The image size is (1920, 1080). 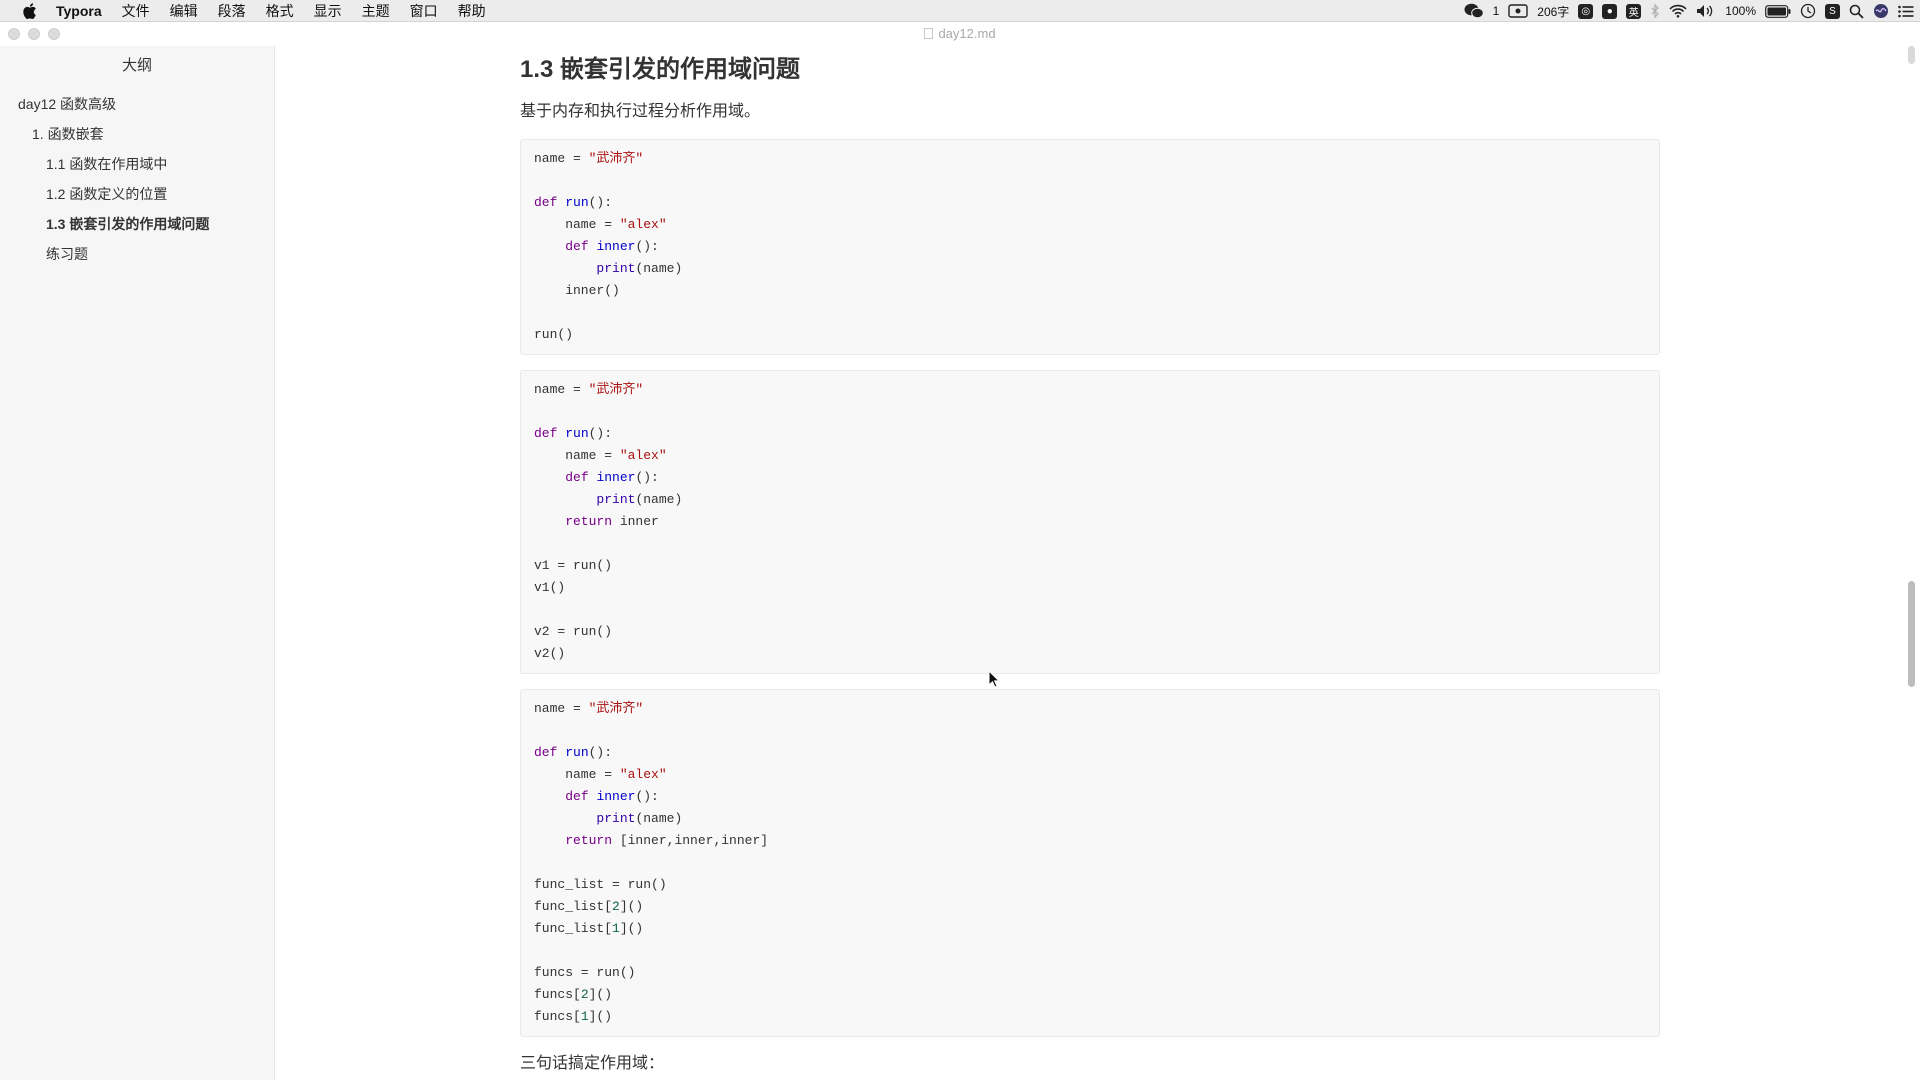 What do you see at coordinates (136, 11) in the screenshot?
I see `menu-file: 文件` at bounding box center [136, 11].